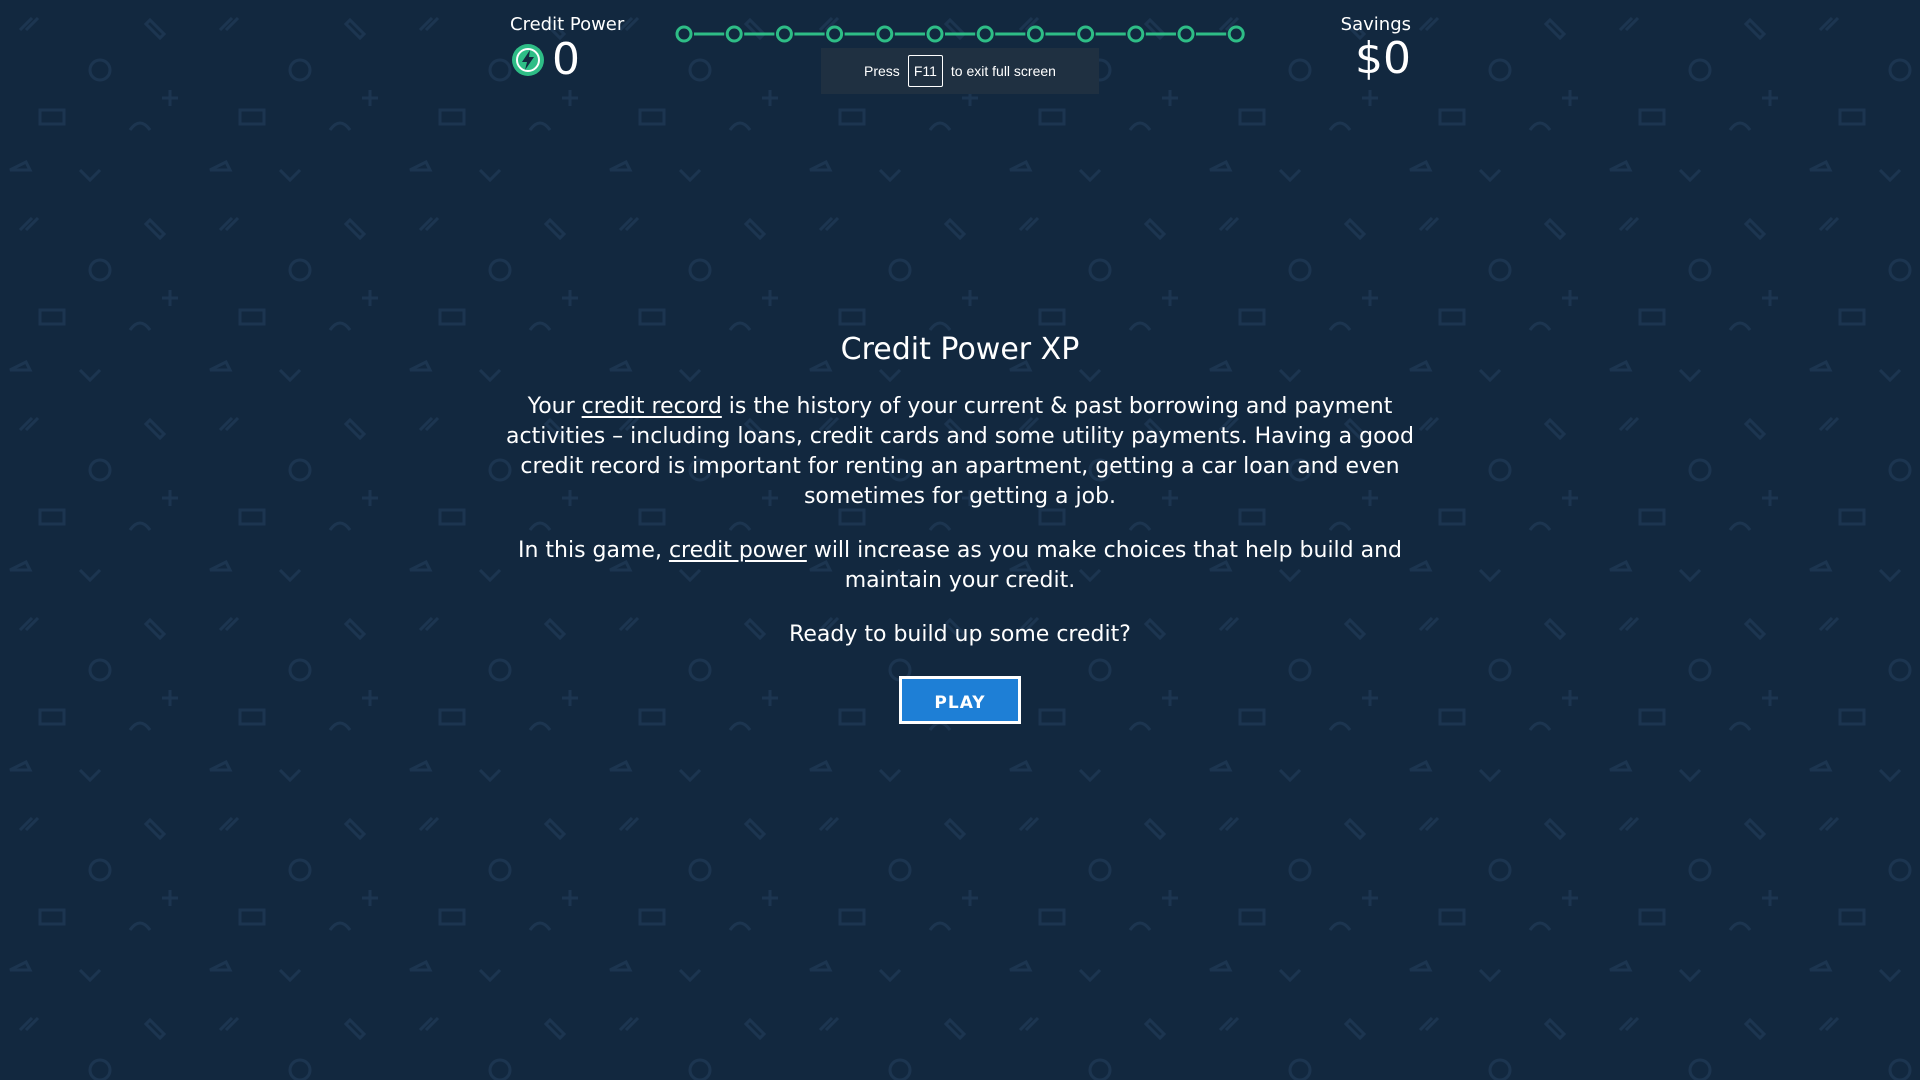 Image resolution: width=1920 pixels, height=1080 pixels. I want to click on fullscreen-hint: Press F11 to exit full screen, so click(960, 71).